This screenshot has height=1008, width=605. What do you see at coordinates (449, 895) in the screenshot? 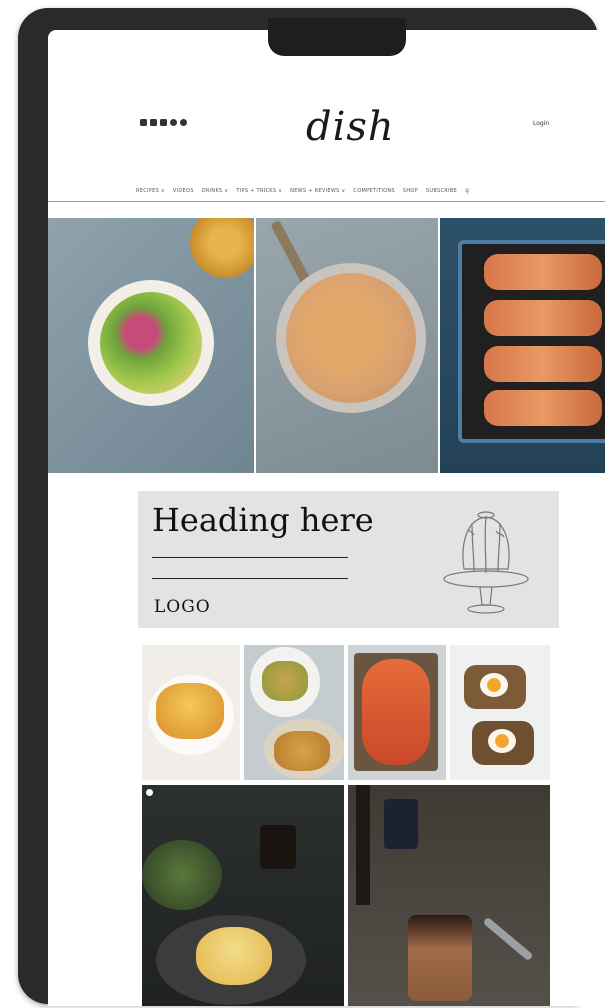
I see `grid-image-chocolate-dessert` at bounding box center [449, 895].